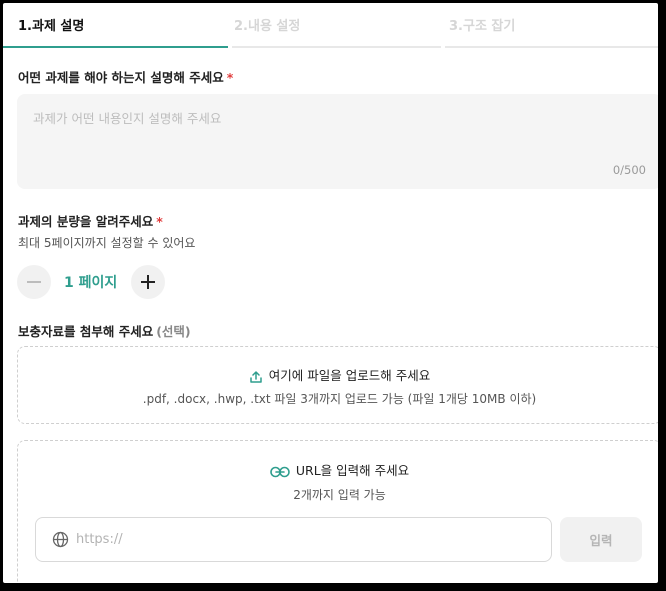 The height and width of the screenshot is (591, 666). Describe the element at coordinates (107, 243) in the screenshot. I see `amount-hint: 최대 5페이지까지 설정할 수 있어요` at that location.